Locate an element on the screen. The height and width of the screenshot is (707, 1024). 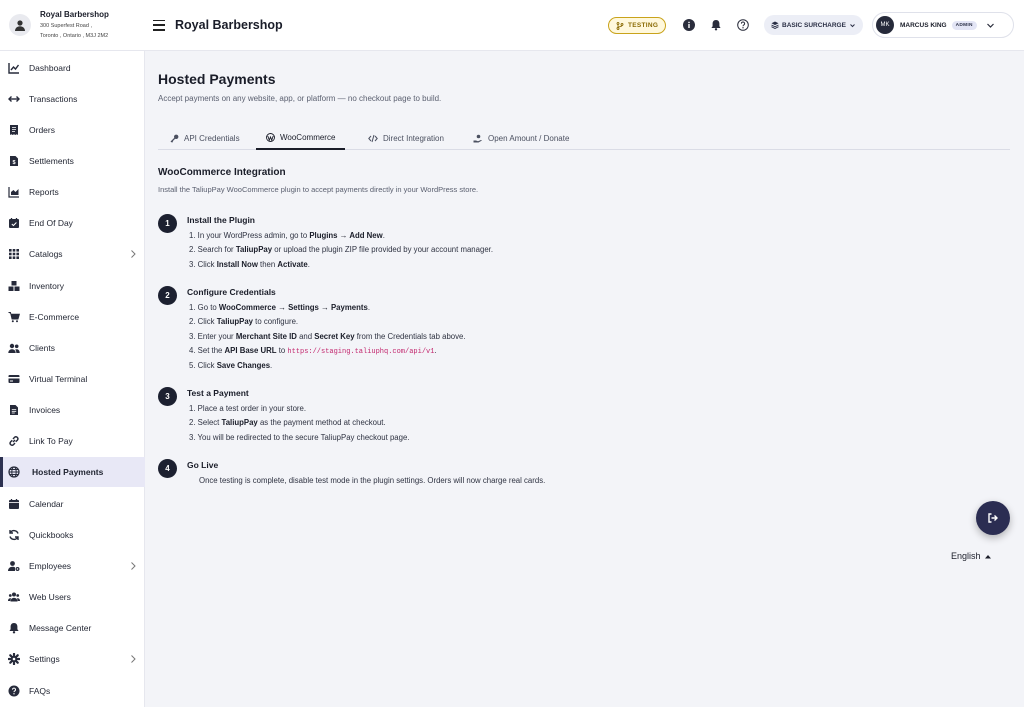
caret-up-icon is located at coordinates (987, 556).